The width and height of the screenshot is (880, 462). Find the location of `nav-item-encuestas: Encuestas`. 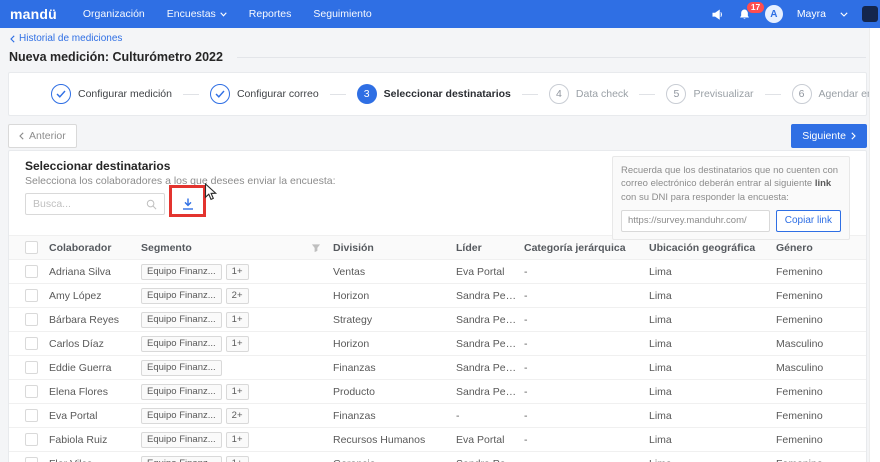

nav-item-encuestas: Encuestas is located at coordinates (197, 14).